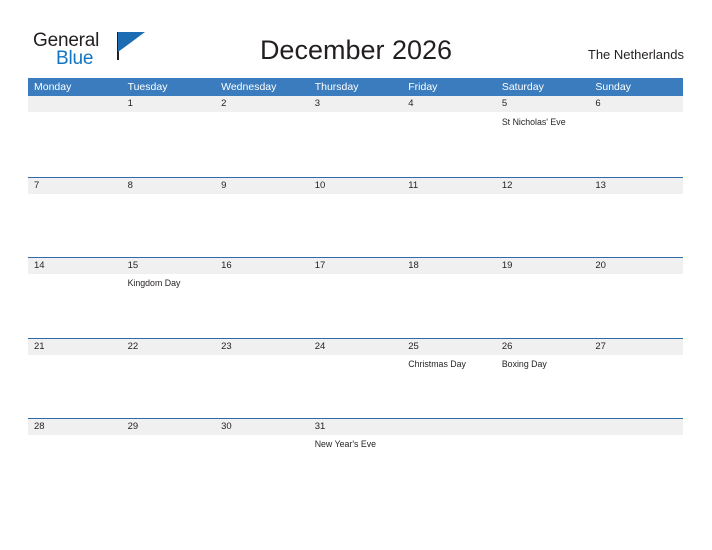 This screenshot has width=712, height=550. I want to click on day-cell: Christmas Day, so click(449, 386).